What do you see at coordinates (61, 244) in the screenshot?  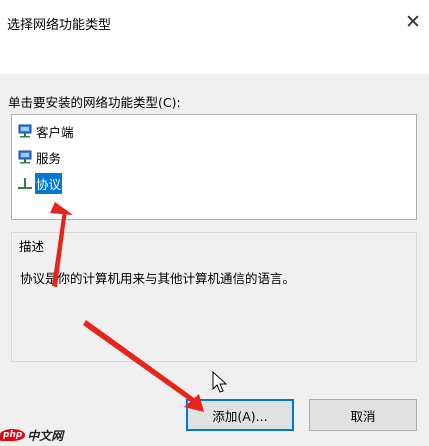 I see `annotation-arrow-up` at bounding box center [61, 244].